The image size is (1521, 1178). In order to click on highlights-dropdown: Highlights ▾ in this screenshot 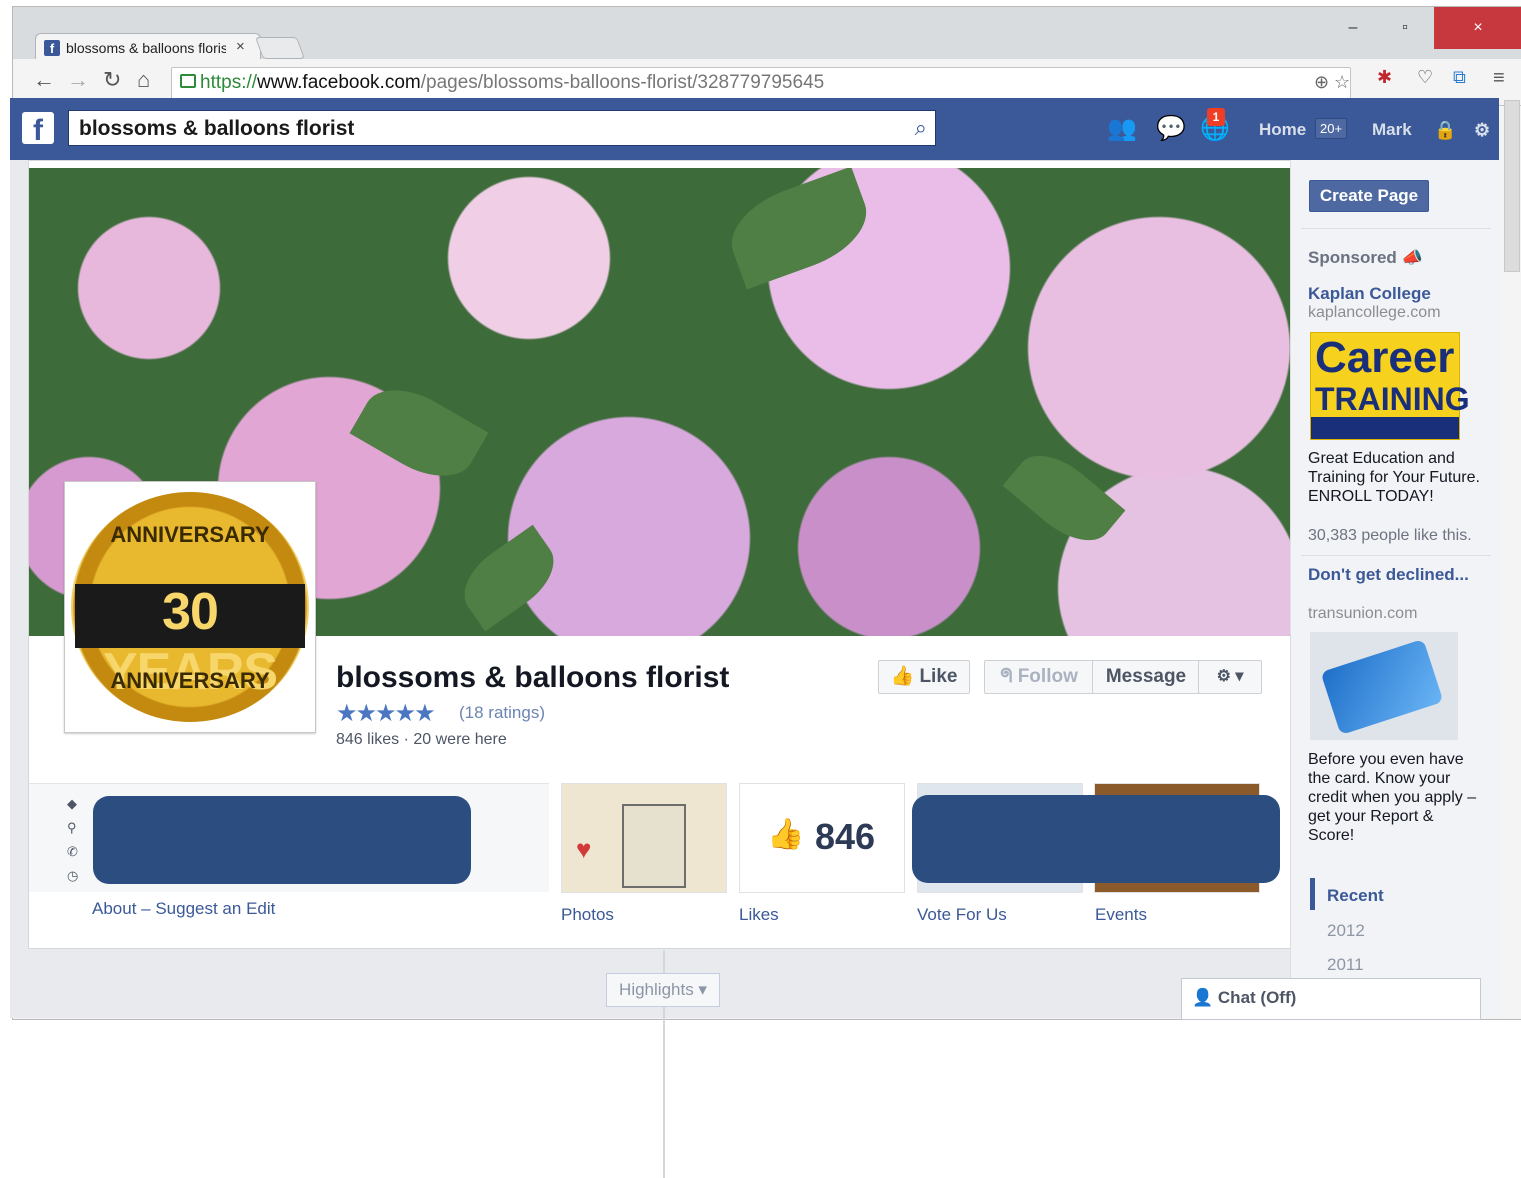, I will do `click(663, 990)`.